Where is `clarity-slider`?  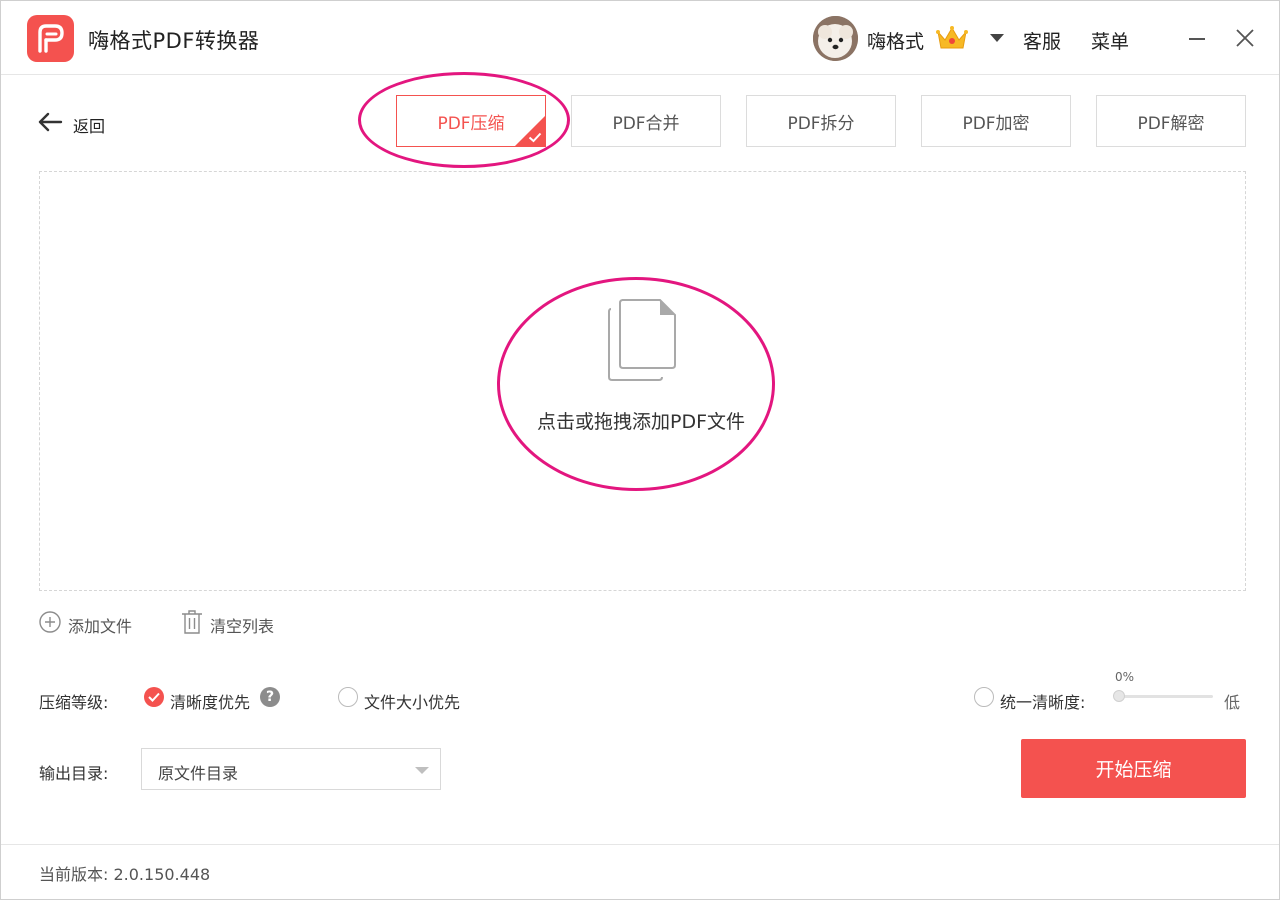
clarity-slider is located at coordinates (1165, 696).